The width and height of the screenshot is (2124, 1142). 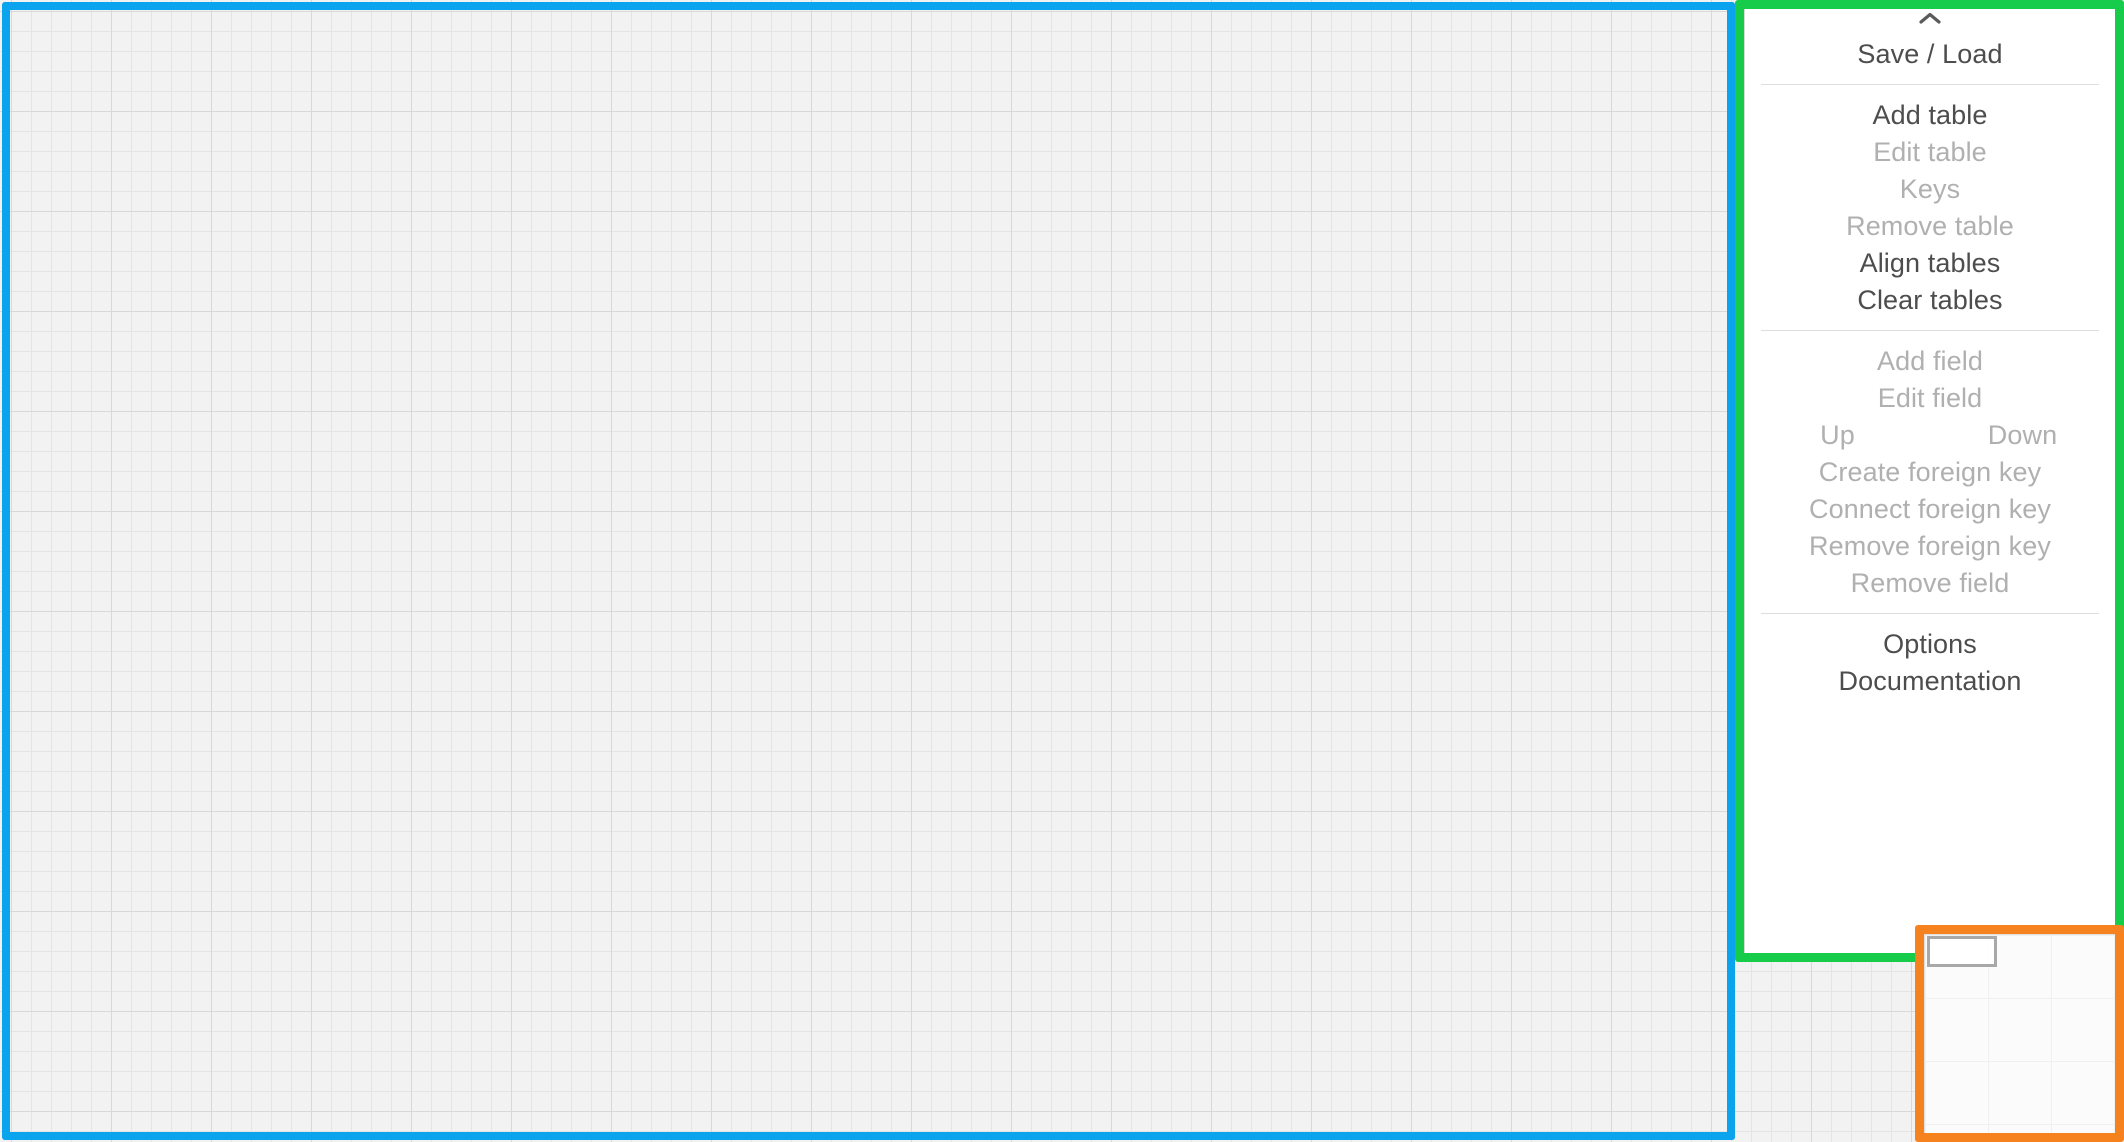 What do you see at coordinates (1930, 152) in the screenshot?
I see `menu-item-edit-table: Edit table` at bounding box center [1930, 152].